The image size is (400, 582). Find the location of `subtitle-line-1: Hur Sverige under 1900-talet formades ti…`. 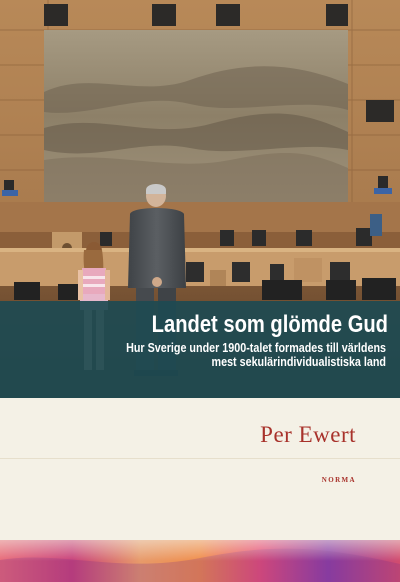

subtitle-line-1: Hur Sverige under 1900-talet formades ti… is located at coordinates (256, 348).